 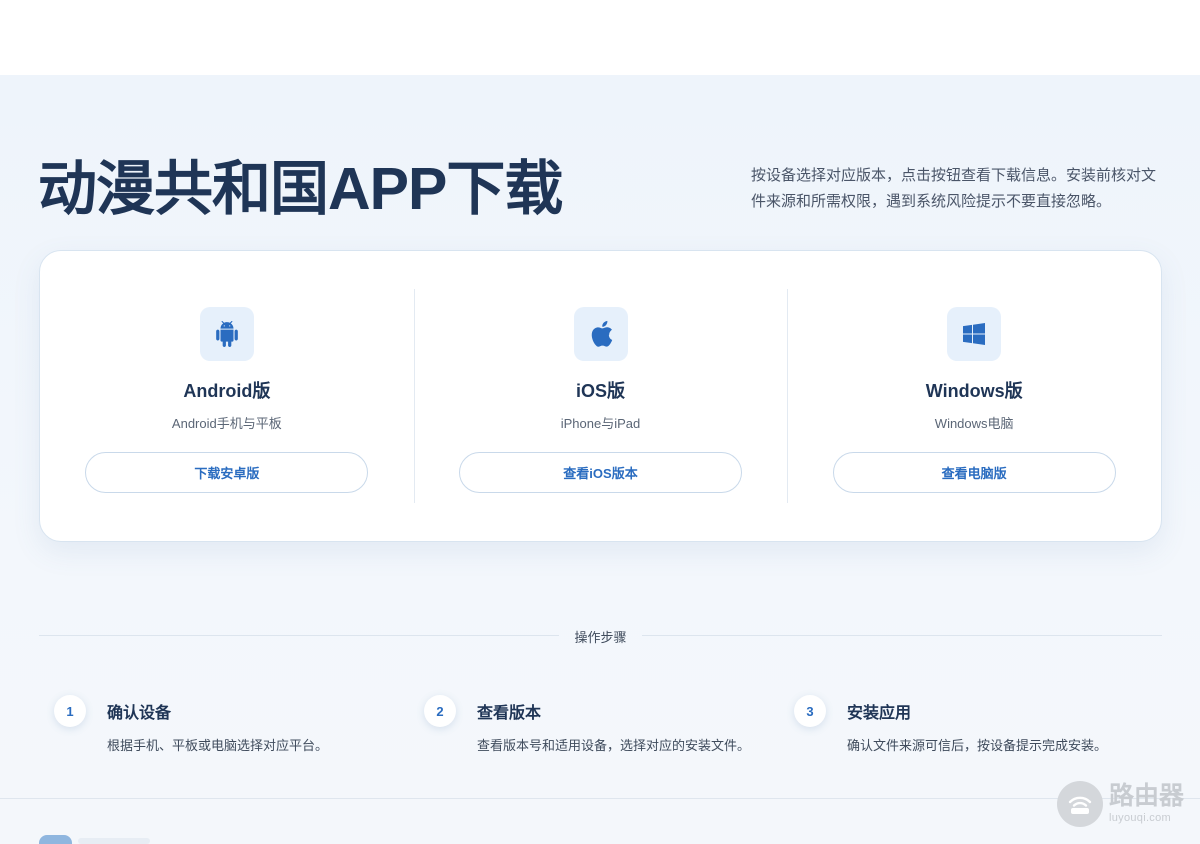 What do you see at coordinates (902, 635) in the screenshot?
I see `divider-line-right` at bounding box center [902, 635].